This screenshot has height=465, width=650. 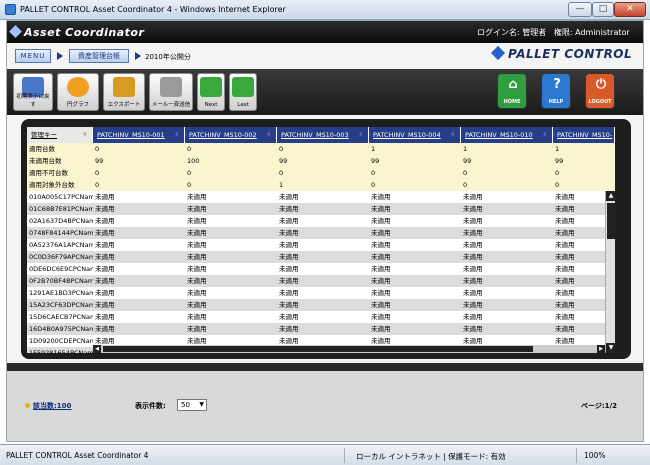 I want to click on scroll-left-icon: ◀, so click(x=97, y=349).